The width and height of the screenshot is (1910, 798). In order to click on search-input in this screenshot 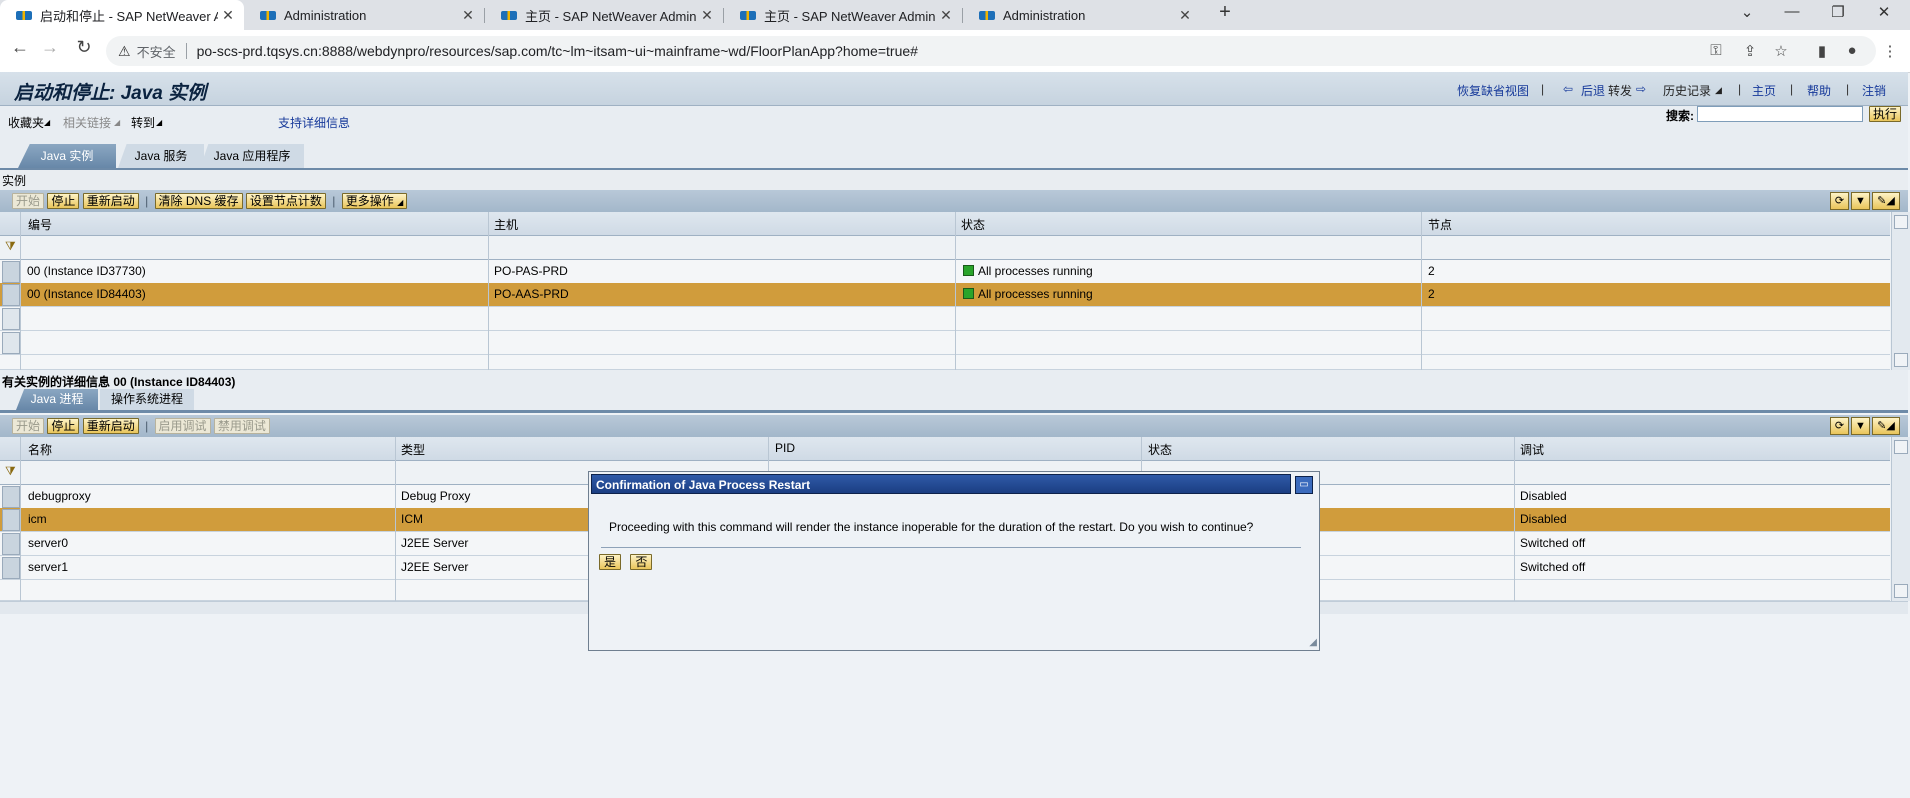, I will do `click(1780, 114)`.